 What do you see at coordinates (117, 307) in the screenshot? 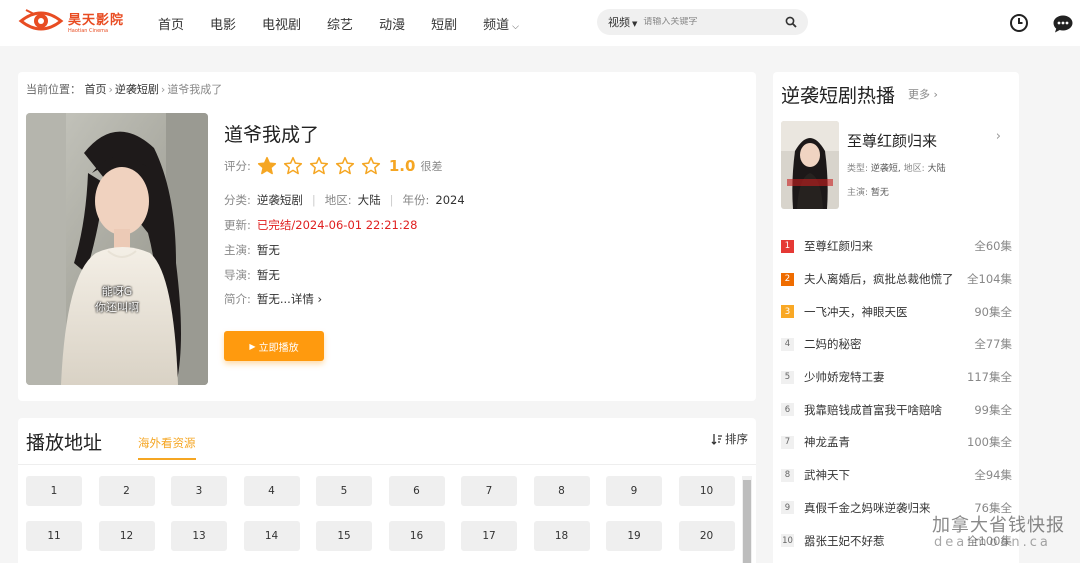
I see `poster-caption-2: 你还叫啊` at bounding box center [117, 307].